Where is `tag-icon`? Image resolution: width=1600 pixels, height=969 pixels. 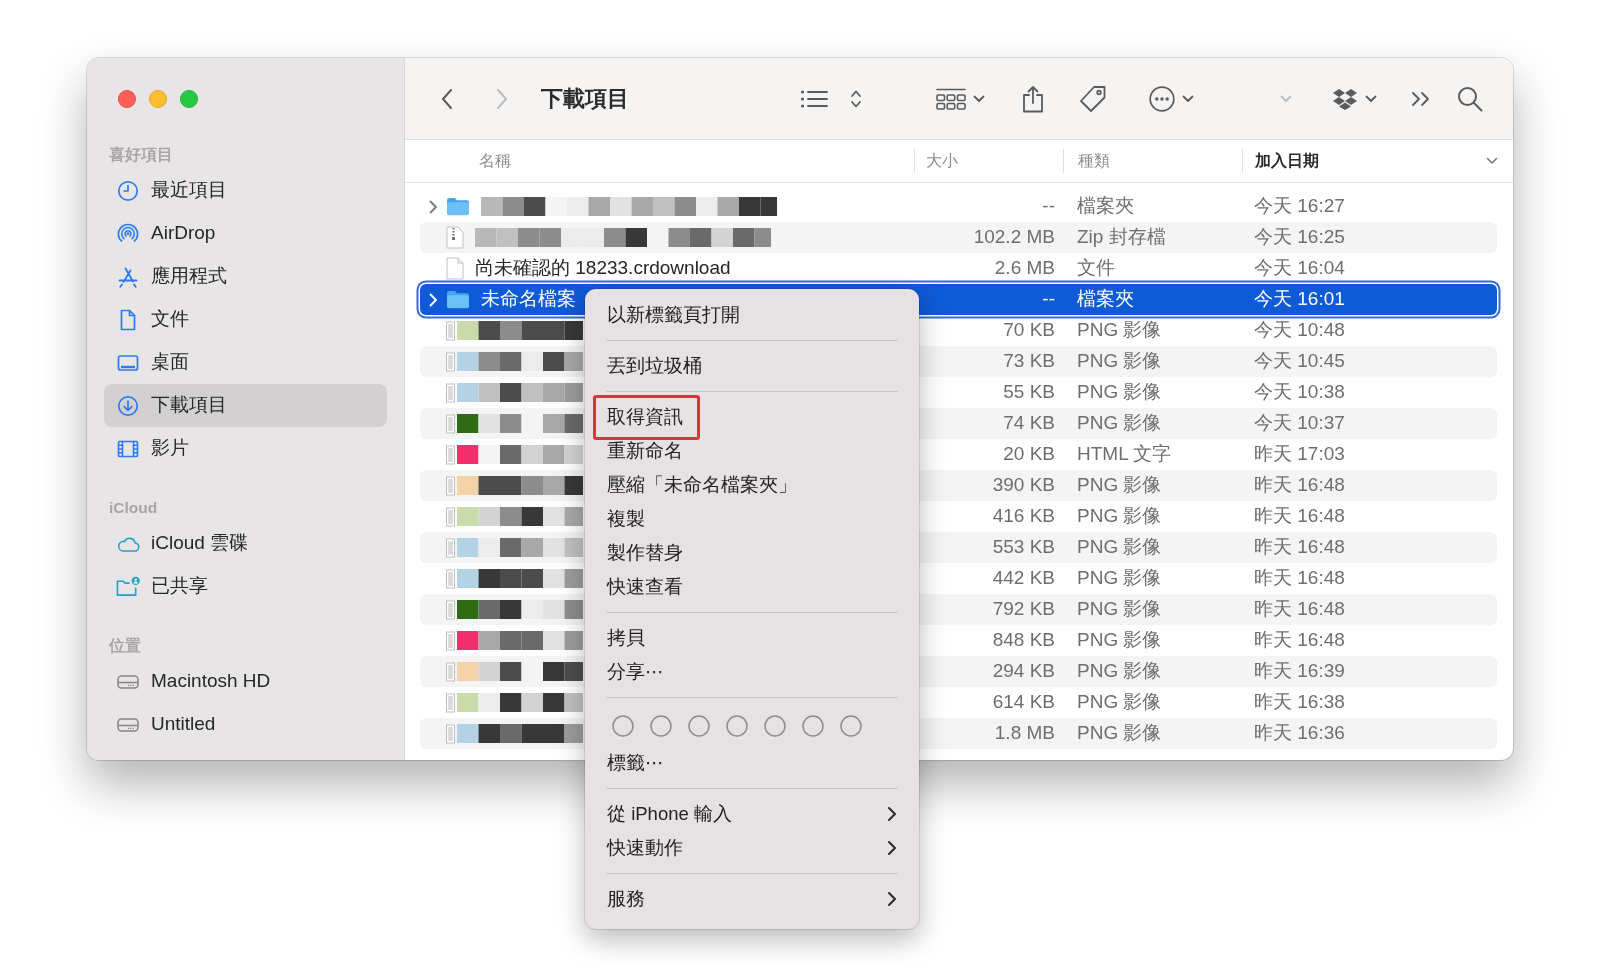 tag-icon is located at coordinates (1093, 98).